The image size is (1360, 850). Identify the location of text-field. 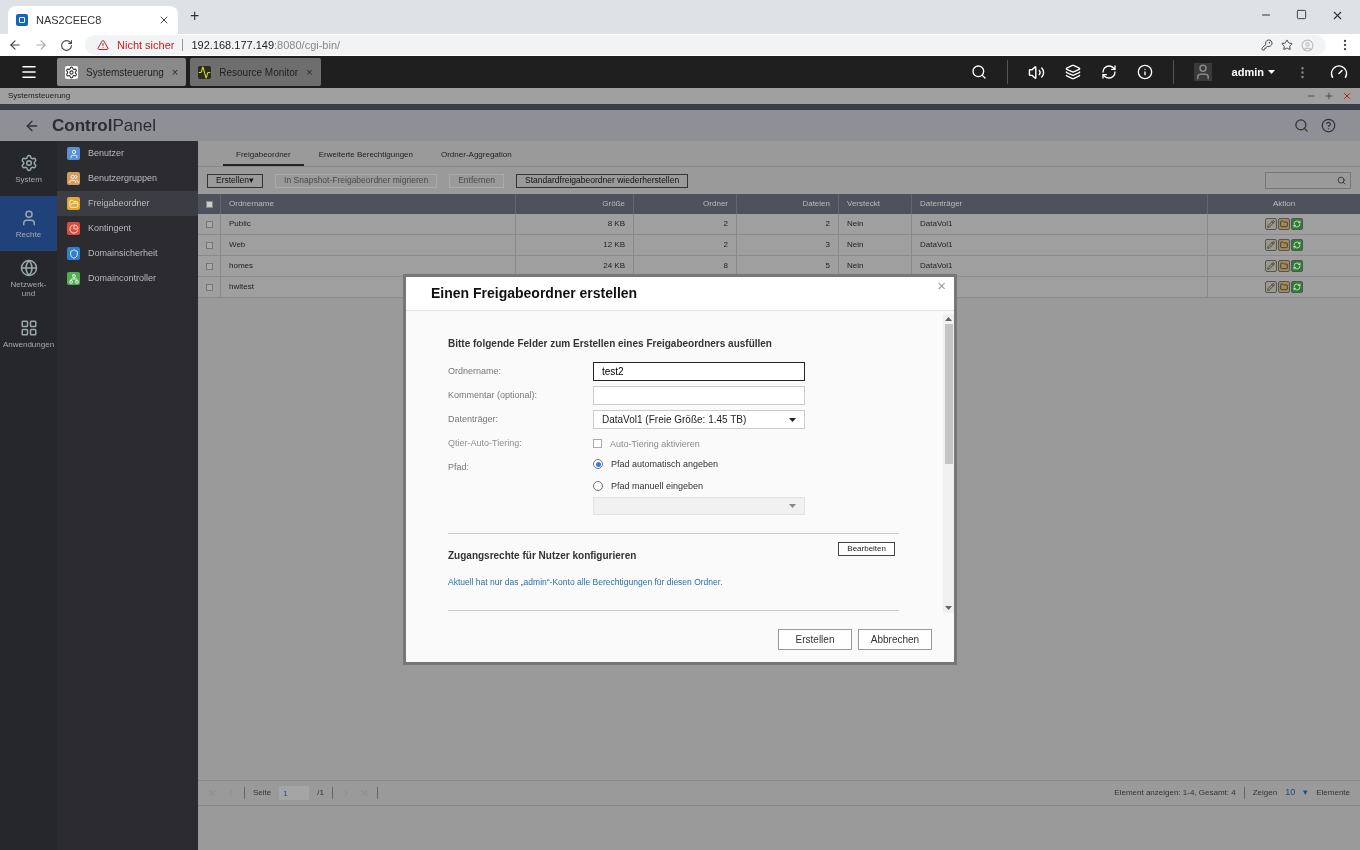
(699, 395).